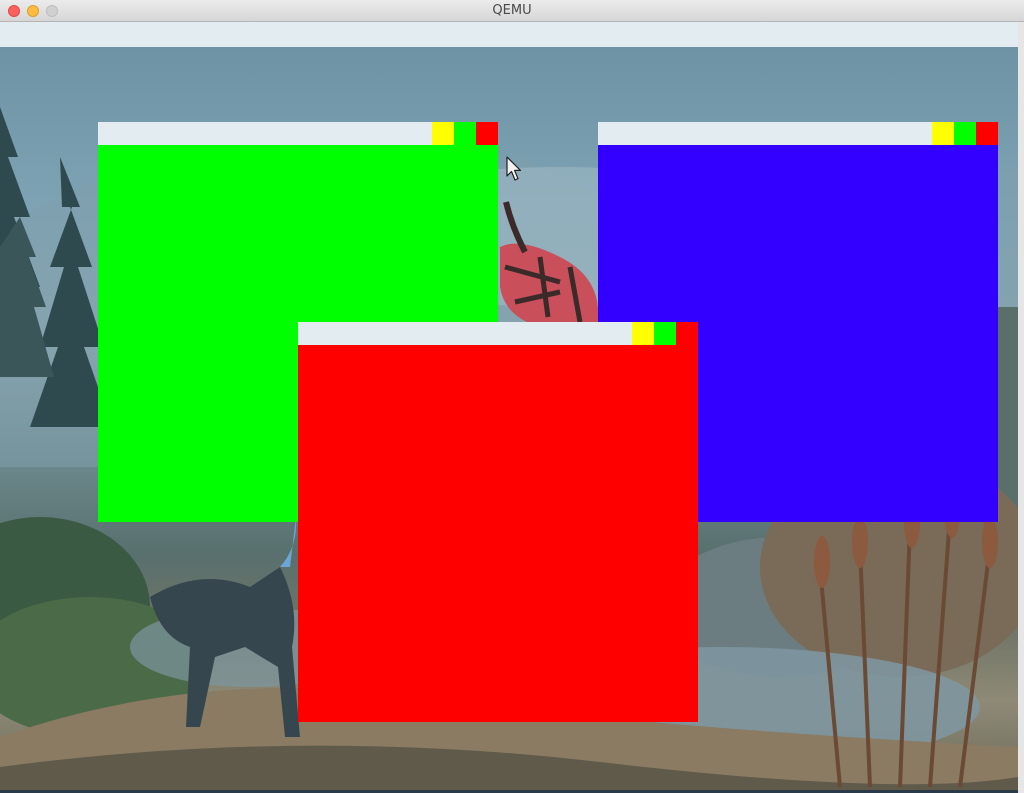 This screenshot has width=1024, height=793. I want to click on host-window-title: QEMU, so click(512, 10).